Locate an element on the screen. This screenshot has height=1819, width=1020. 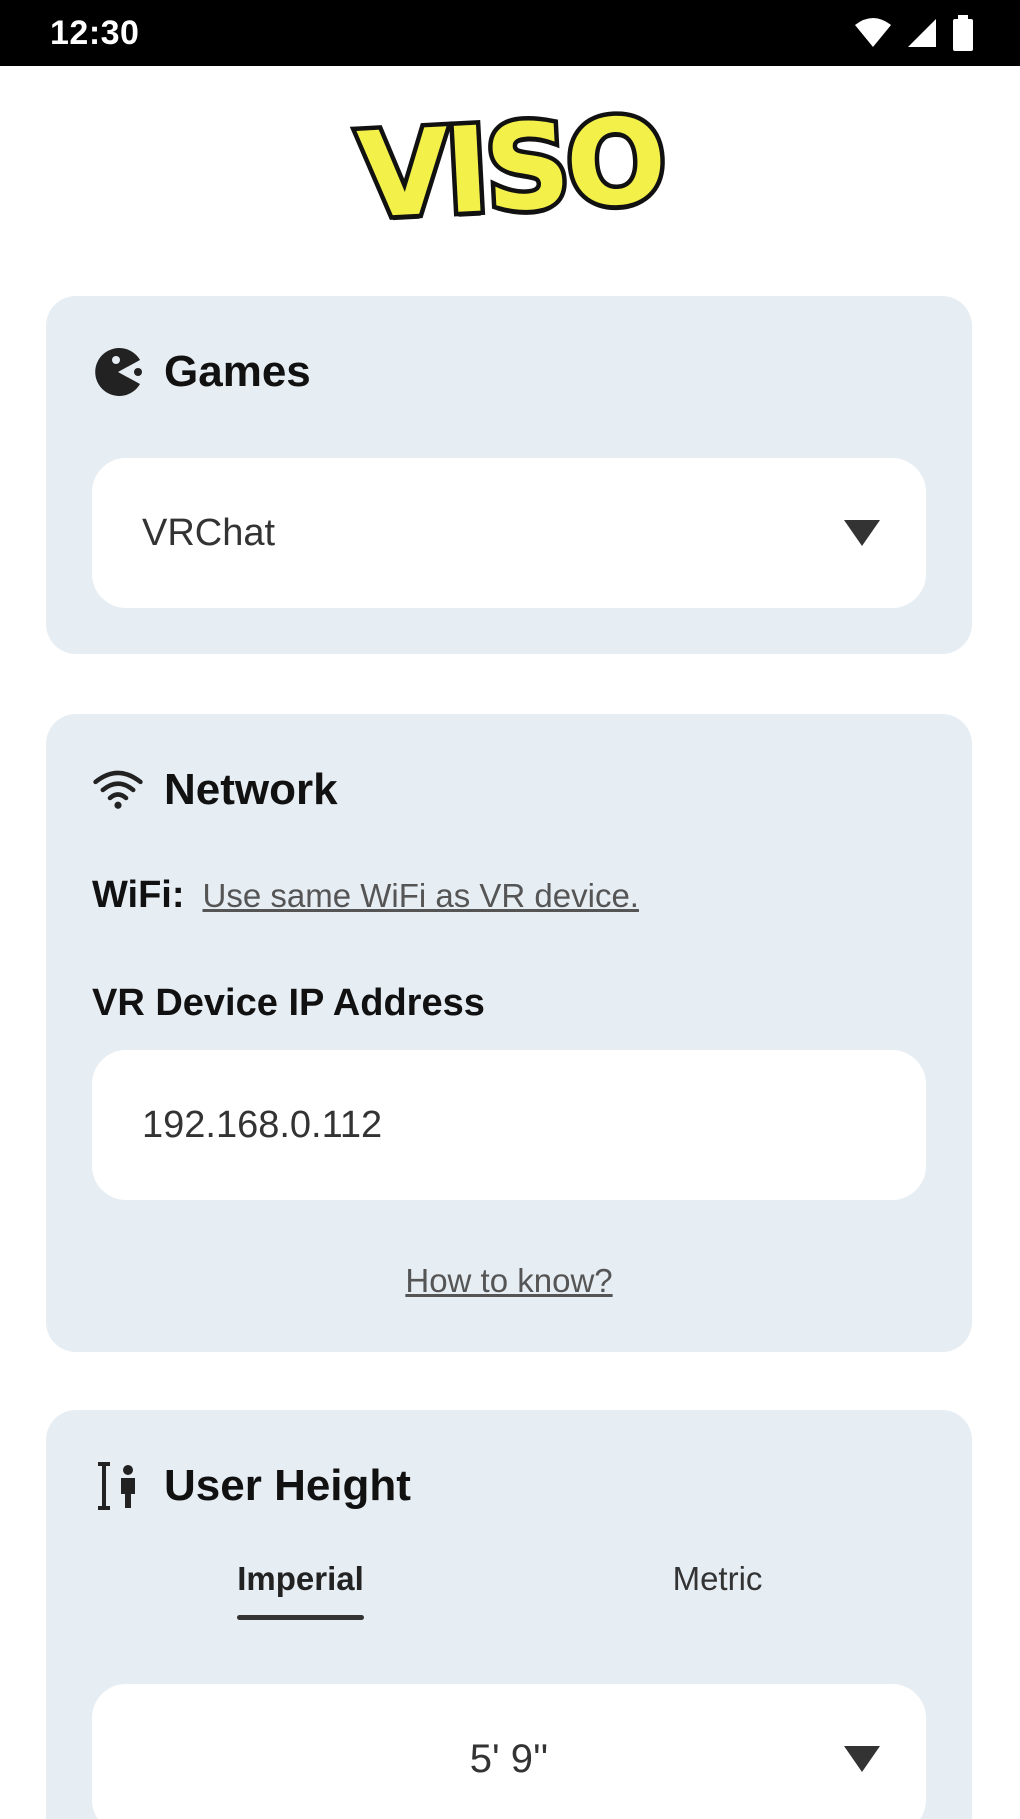
game-select: VRChat is located at coordinates (509, 533).